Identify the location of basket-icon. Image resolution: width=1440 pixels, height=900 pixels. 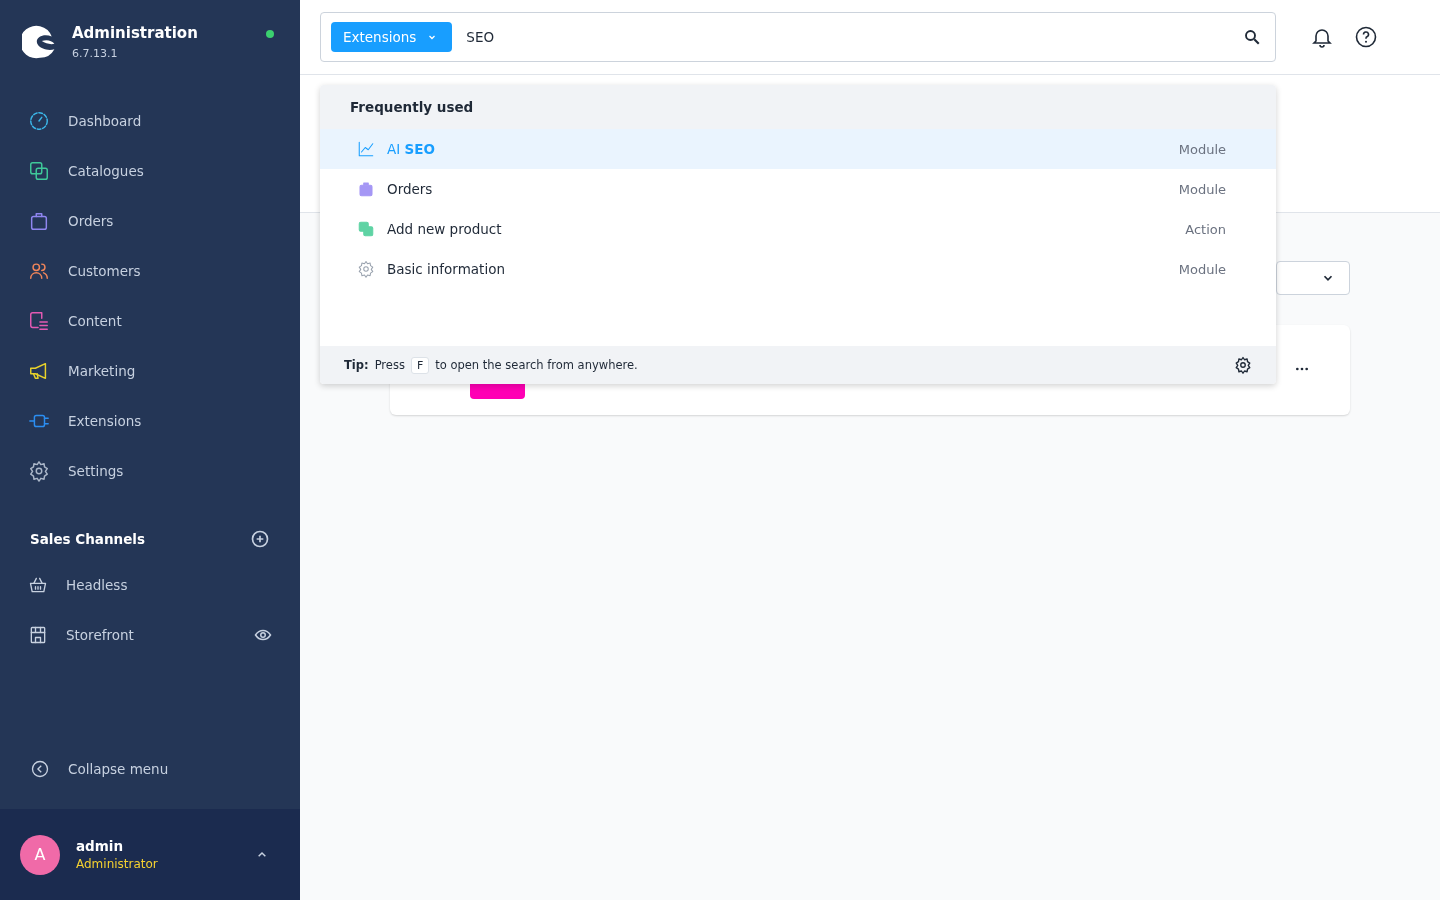
(38, 585).